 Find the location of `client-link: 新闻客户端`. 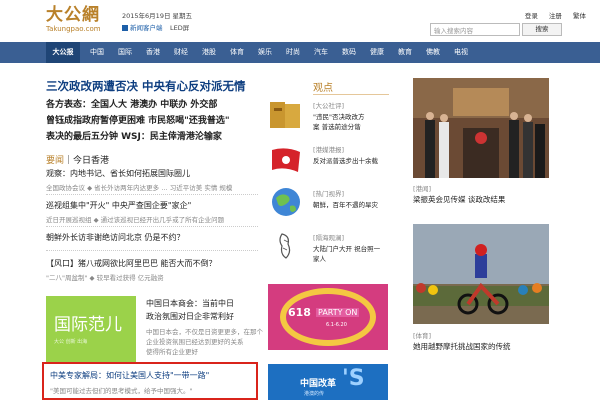

client-link: 新闻客户端 is located at coordinates (142, 27).